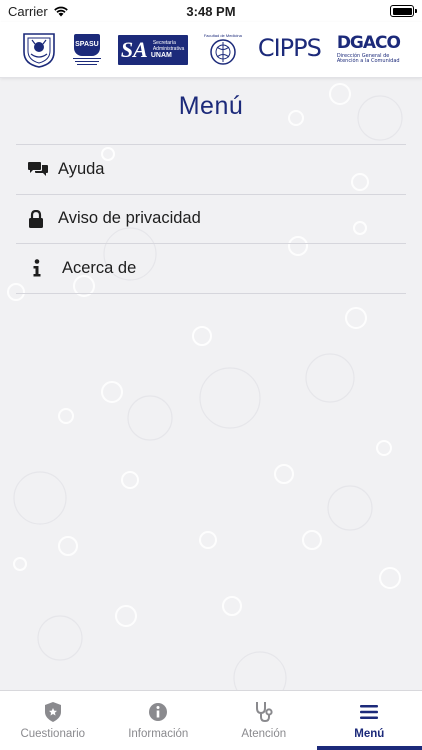 This screenshot has height=750, width=422. What do you see at coordinates (211, 170) in the screenshot?
I see `menu-item-ayuda: Ayuda` at bounding box center [211, 170].